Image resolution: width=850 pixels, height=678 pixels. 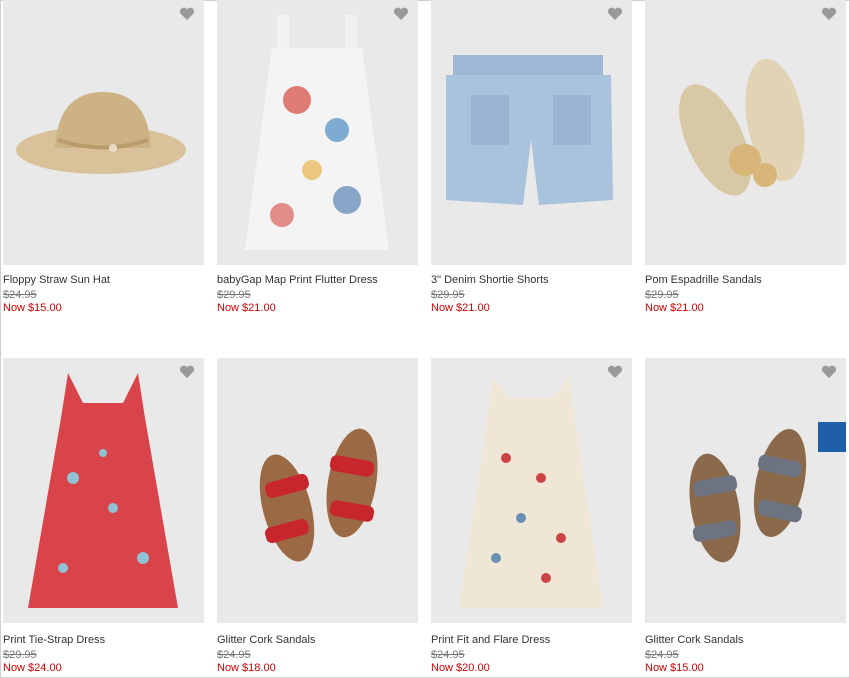 I want to click on product-image-denim-shorts, so click(x=531, y=132).